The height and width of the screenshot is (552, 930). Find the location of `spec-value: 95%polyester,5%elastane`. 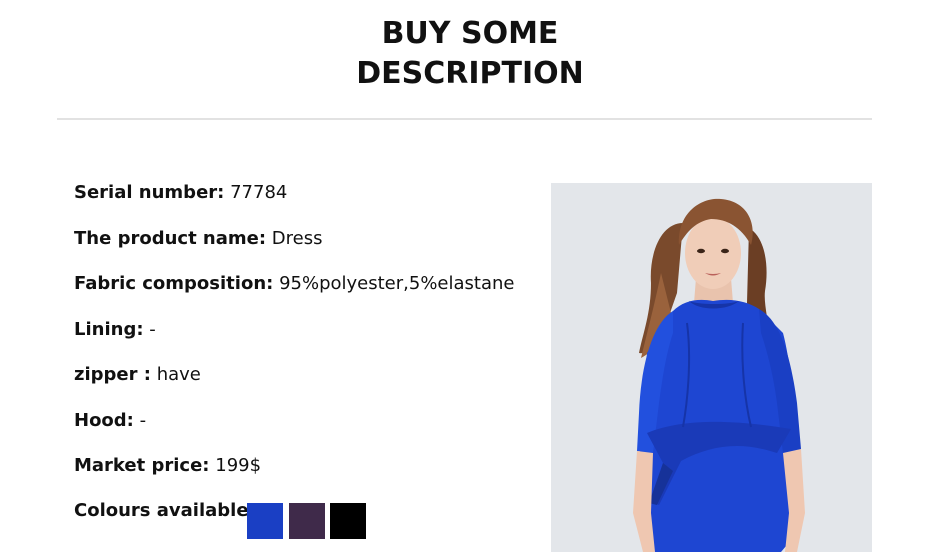

spec-value: 95%polyester,5%elastane is located at coordinates (394, 283).